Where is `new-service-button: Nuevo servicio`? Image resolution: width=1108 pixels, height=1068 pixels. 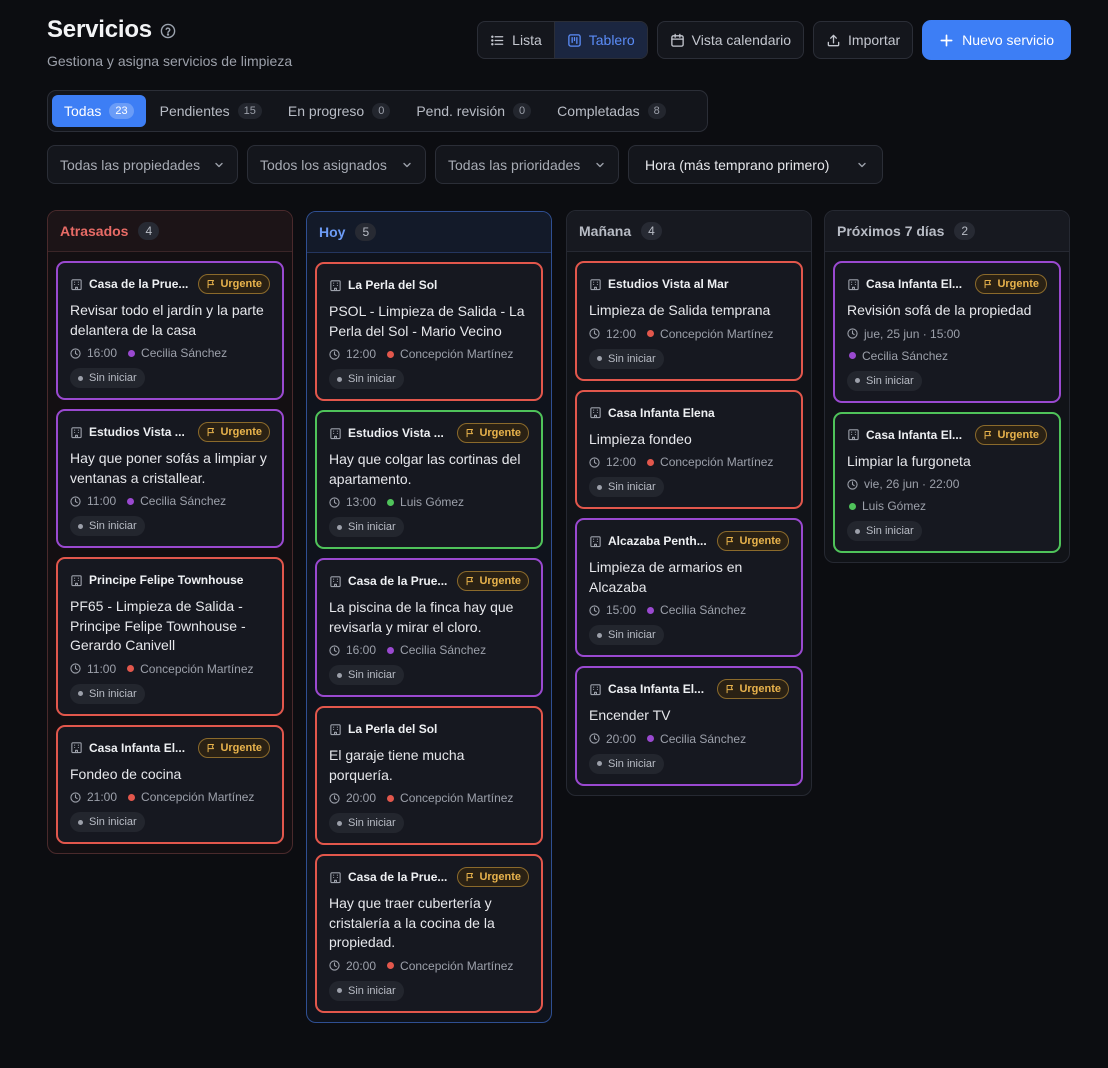
new-service-button: Nuevo servicio is located at coordinates (996, 40).